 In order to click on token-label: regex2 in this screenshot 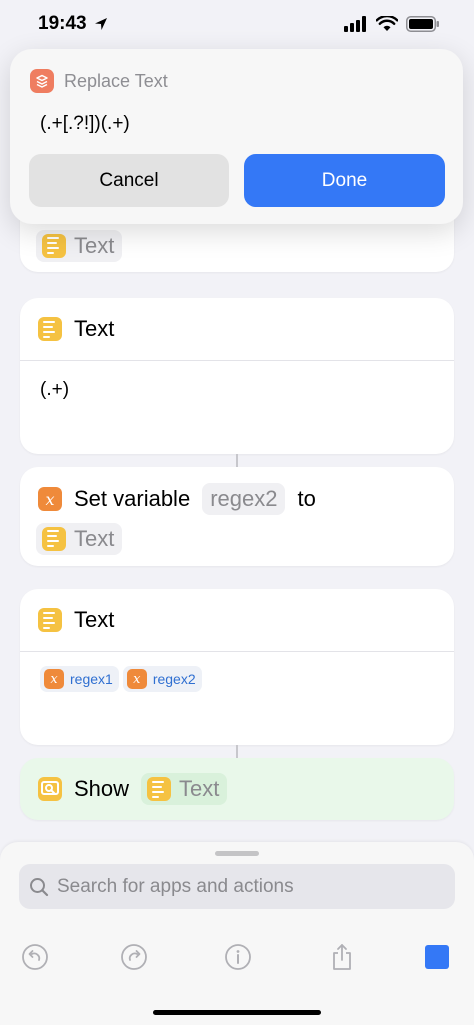, I will do `click(174, 679)`.